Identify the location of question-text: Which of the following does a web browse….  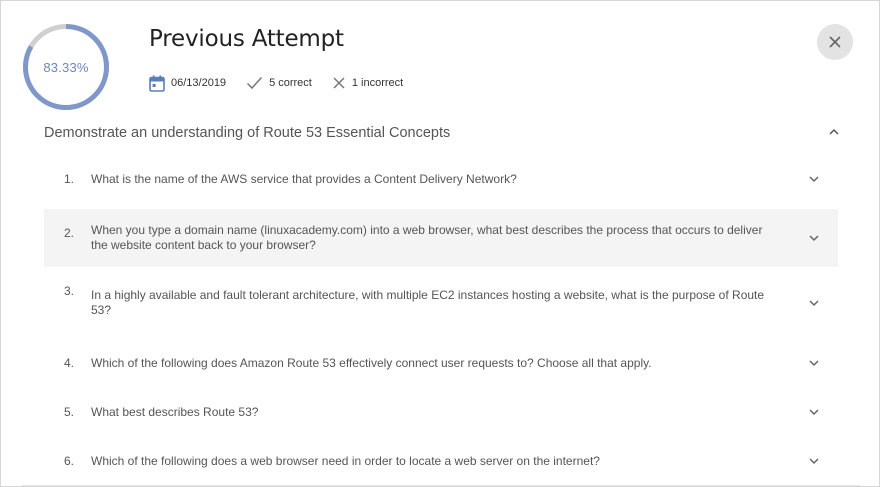
(345, 460).